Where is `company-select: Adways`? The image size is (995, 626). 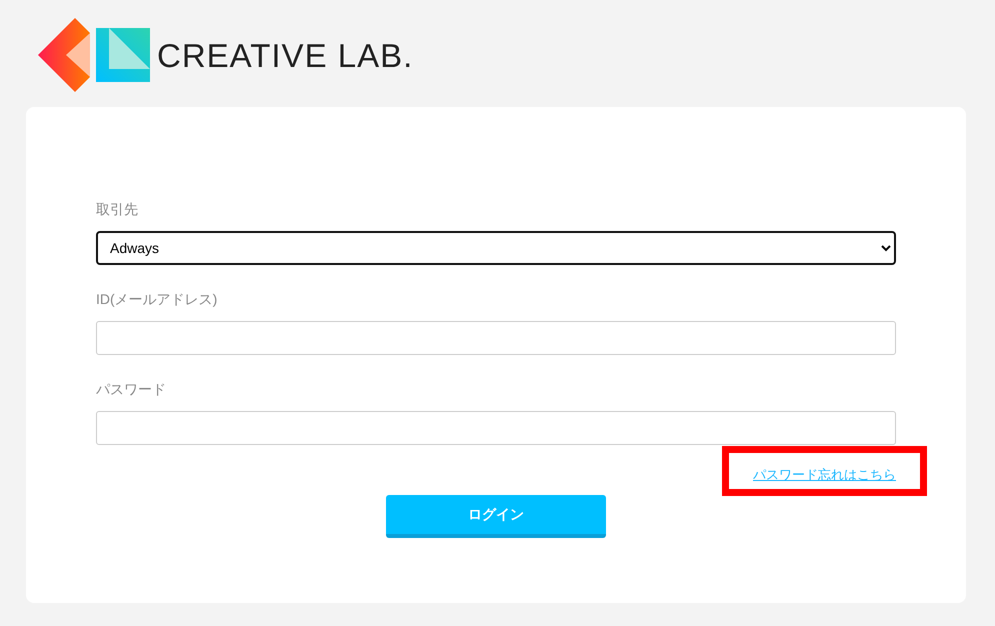
company-select: Adways is located at coordinates (496, 248).